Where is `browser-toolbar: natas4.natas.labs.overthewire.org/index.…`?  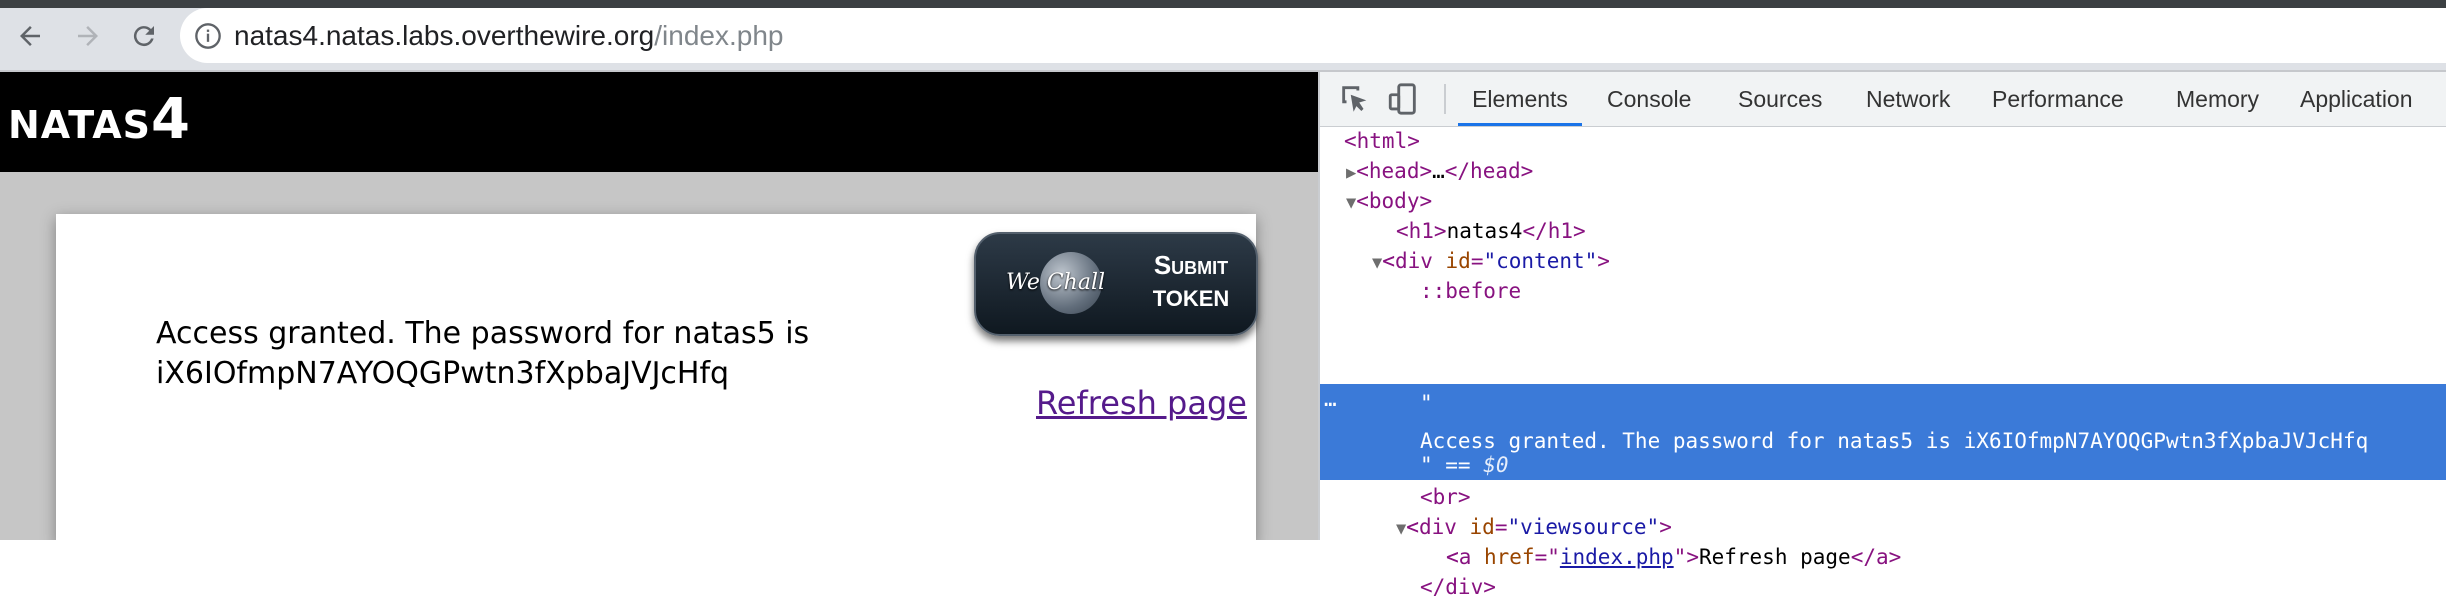 browser-toolbar: natas4.natas.labs.overthewire.org/index.… is located at coordinates (1223, 35).